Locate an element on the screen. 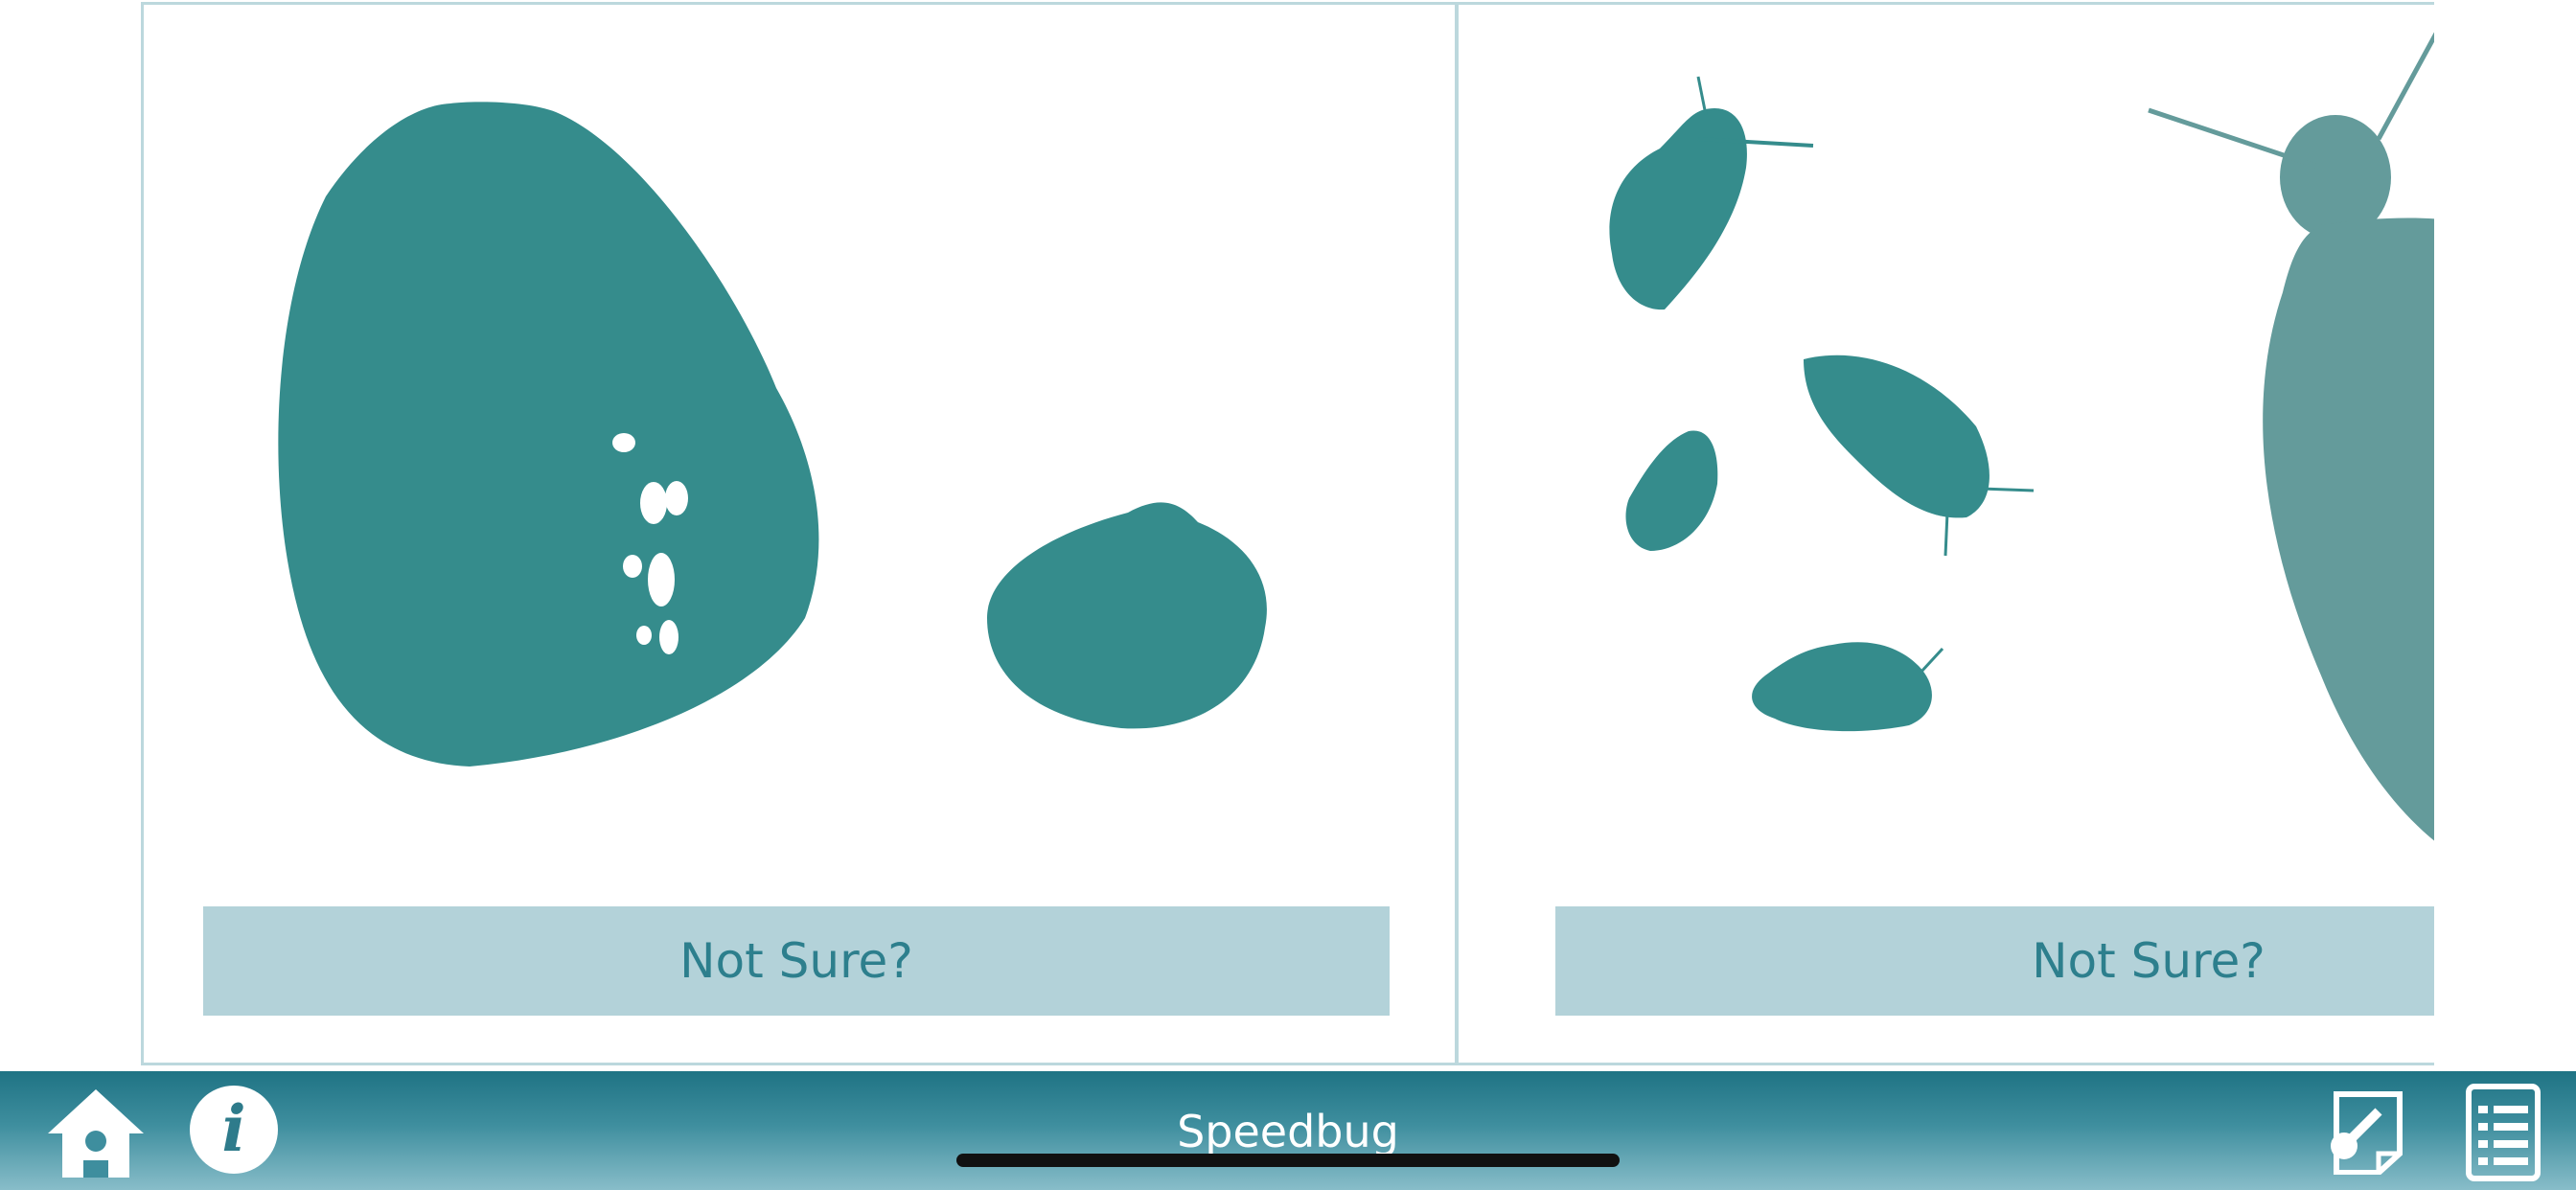 The height and width of the screenshot is (1190, 2576). key-document-icon is located at coordinates (2364, 1133).